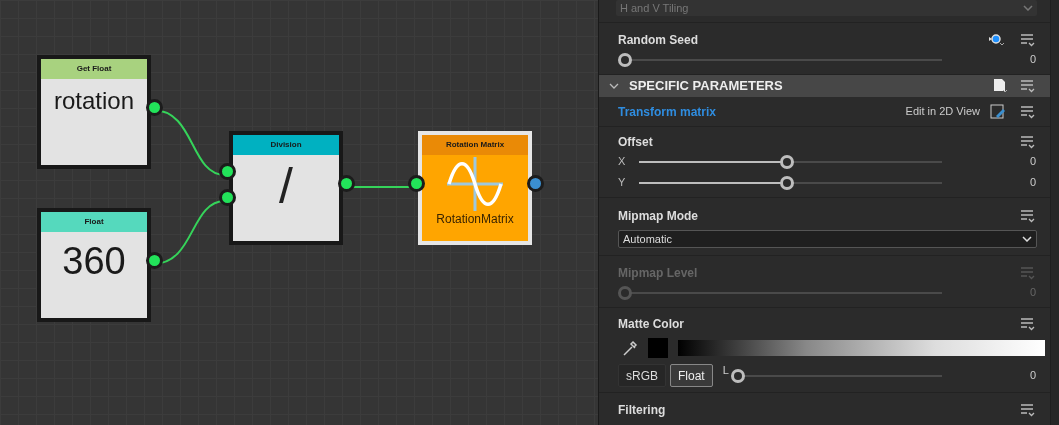 The height and width of the screenshot is (425, 1059). I want to click on graph-node: Get Float rotation, so click(94, 112).